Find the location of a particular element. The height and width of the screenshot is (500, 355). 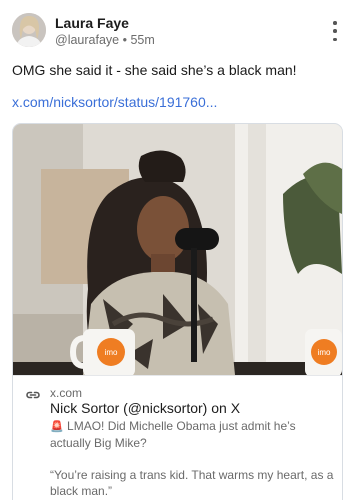

author-meta: @laurafaye • 55m is located at coordinates (105, 40).